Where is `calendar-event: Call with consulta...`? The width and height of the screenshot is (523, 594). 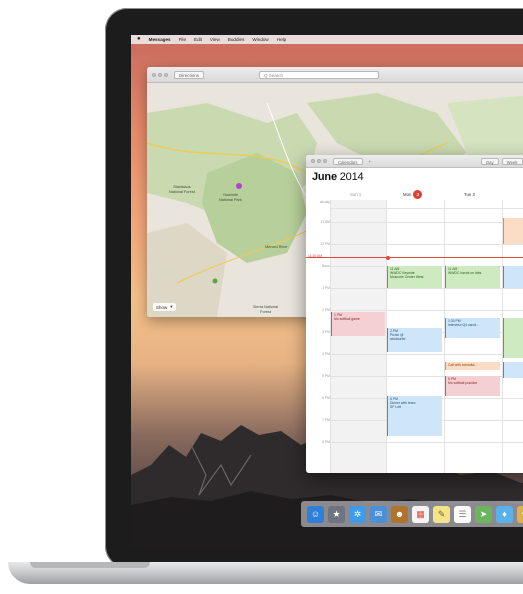
calendar-event: Call with consulta... is located at coordinates (472, 366).